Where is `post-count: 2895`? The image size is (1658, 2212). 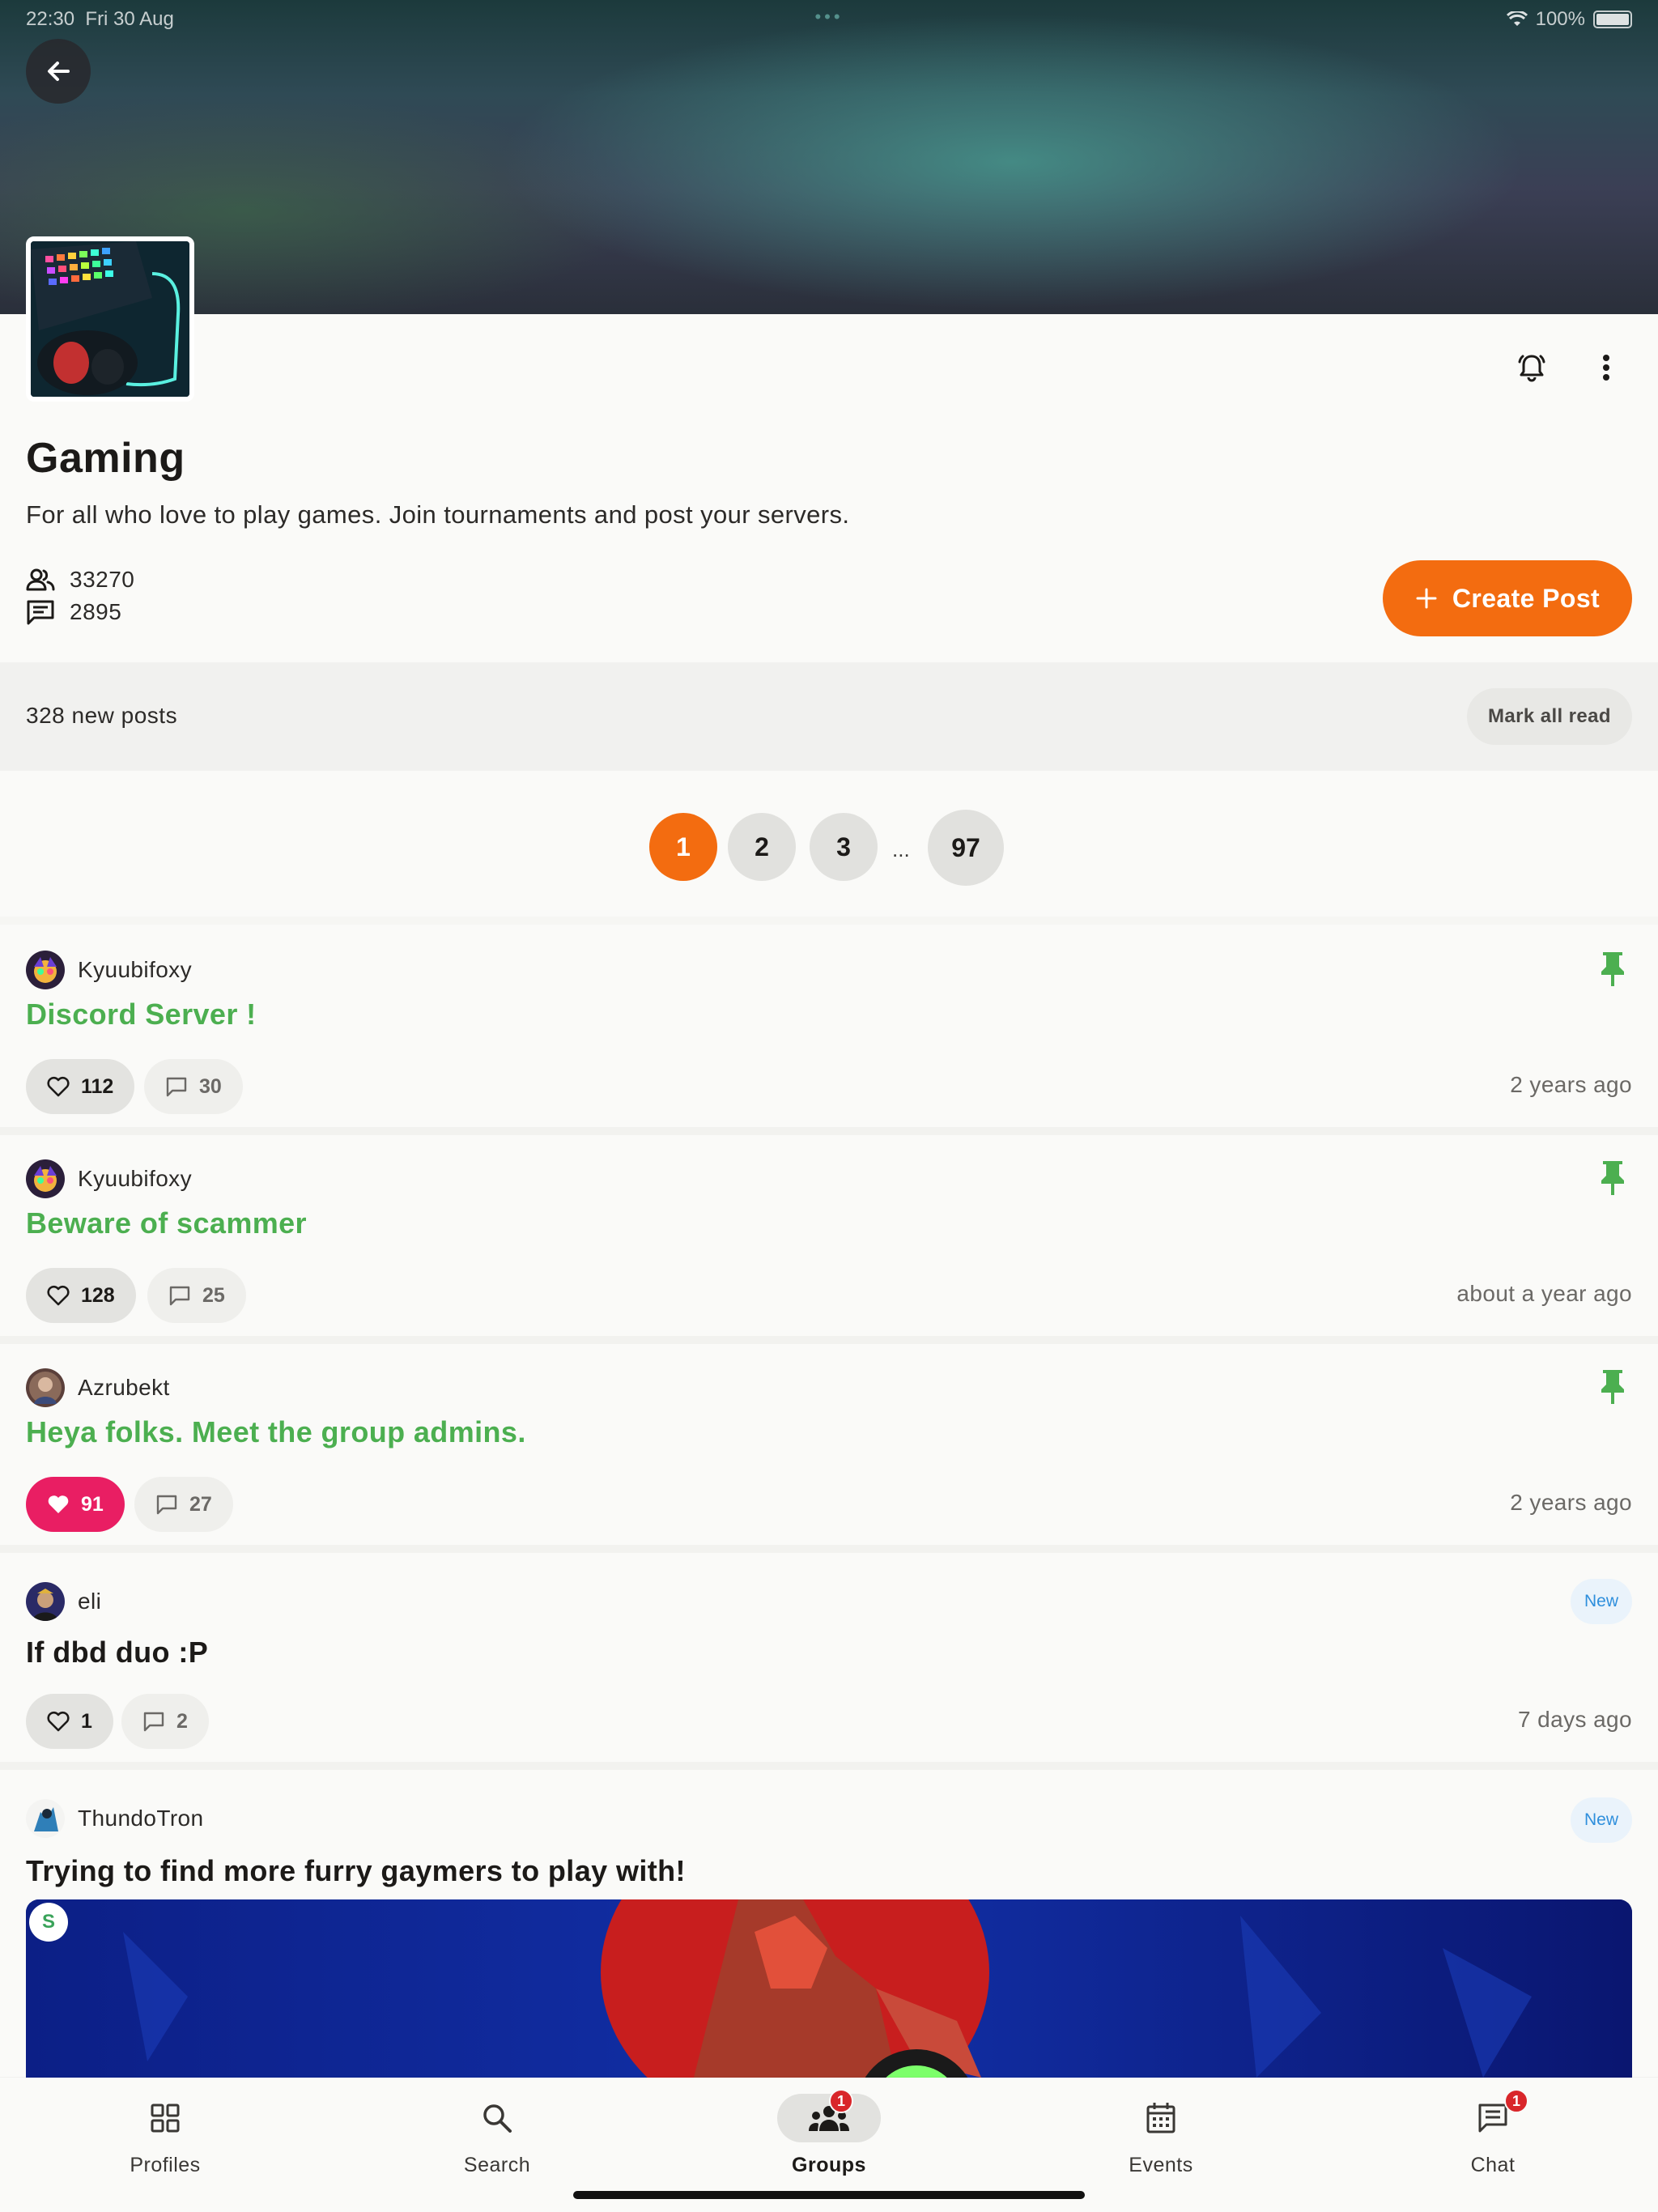 post-count: 2895 is located at coordinates (73, 612).